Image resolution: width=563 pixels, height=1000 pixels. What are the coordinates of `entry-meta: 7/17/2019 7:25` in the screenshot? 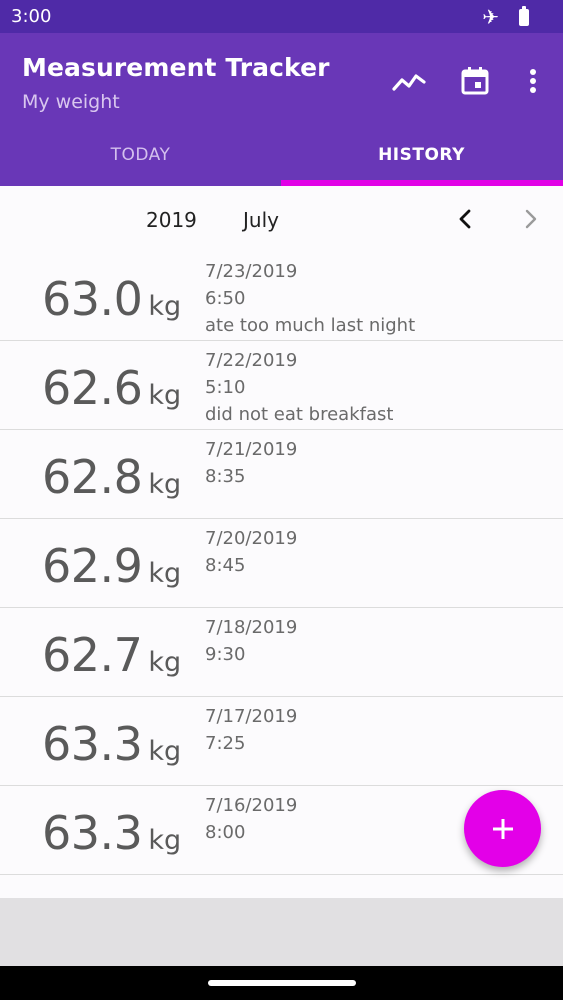 It's located at (251, 730).